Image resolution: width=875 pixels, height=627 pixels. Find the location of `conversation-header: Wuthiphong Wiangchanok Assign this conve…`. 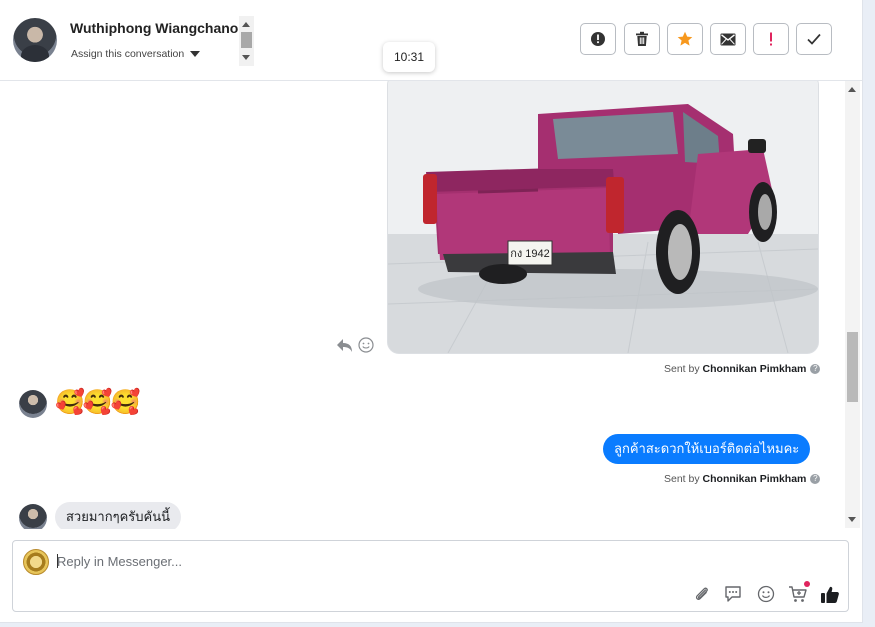

conversation-header: Wuthiphong Wiangchanok Assign this conve… is located at coordinates (431, 40).